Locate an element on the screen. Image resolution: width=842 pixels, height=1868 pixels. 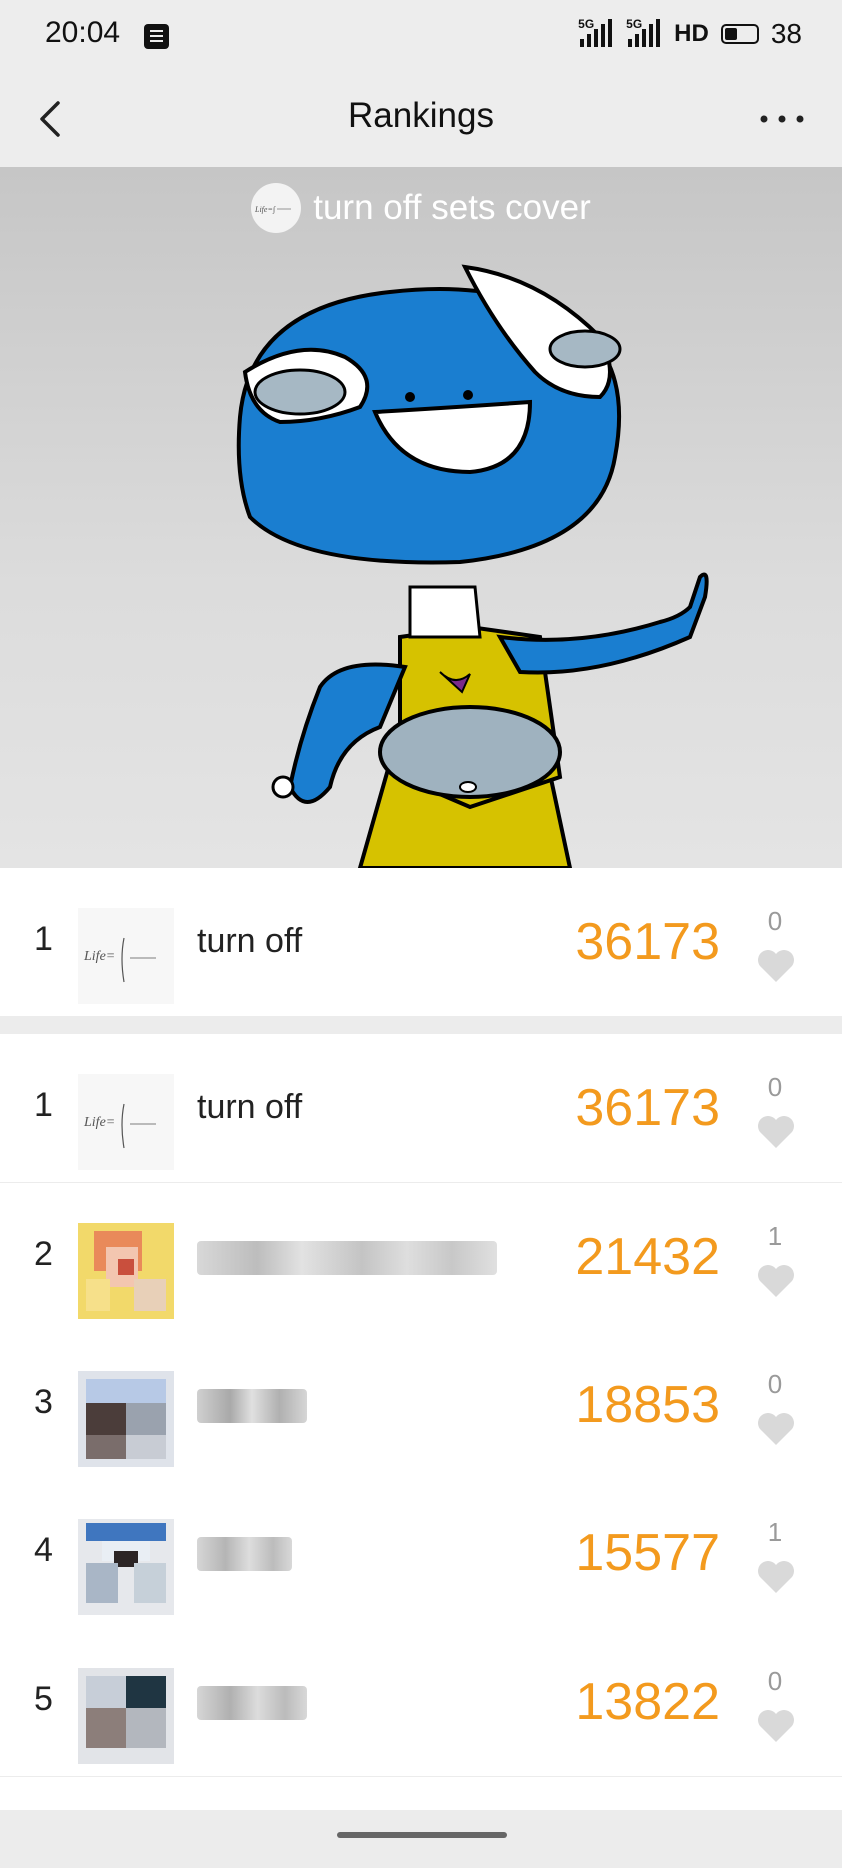
hd-indicator: HD is located at coordinates (691, 33).